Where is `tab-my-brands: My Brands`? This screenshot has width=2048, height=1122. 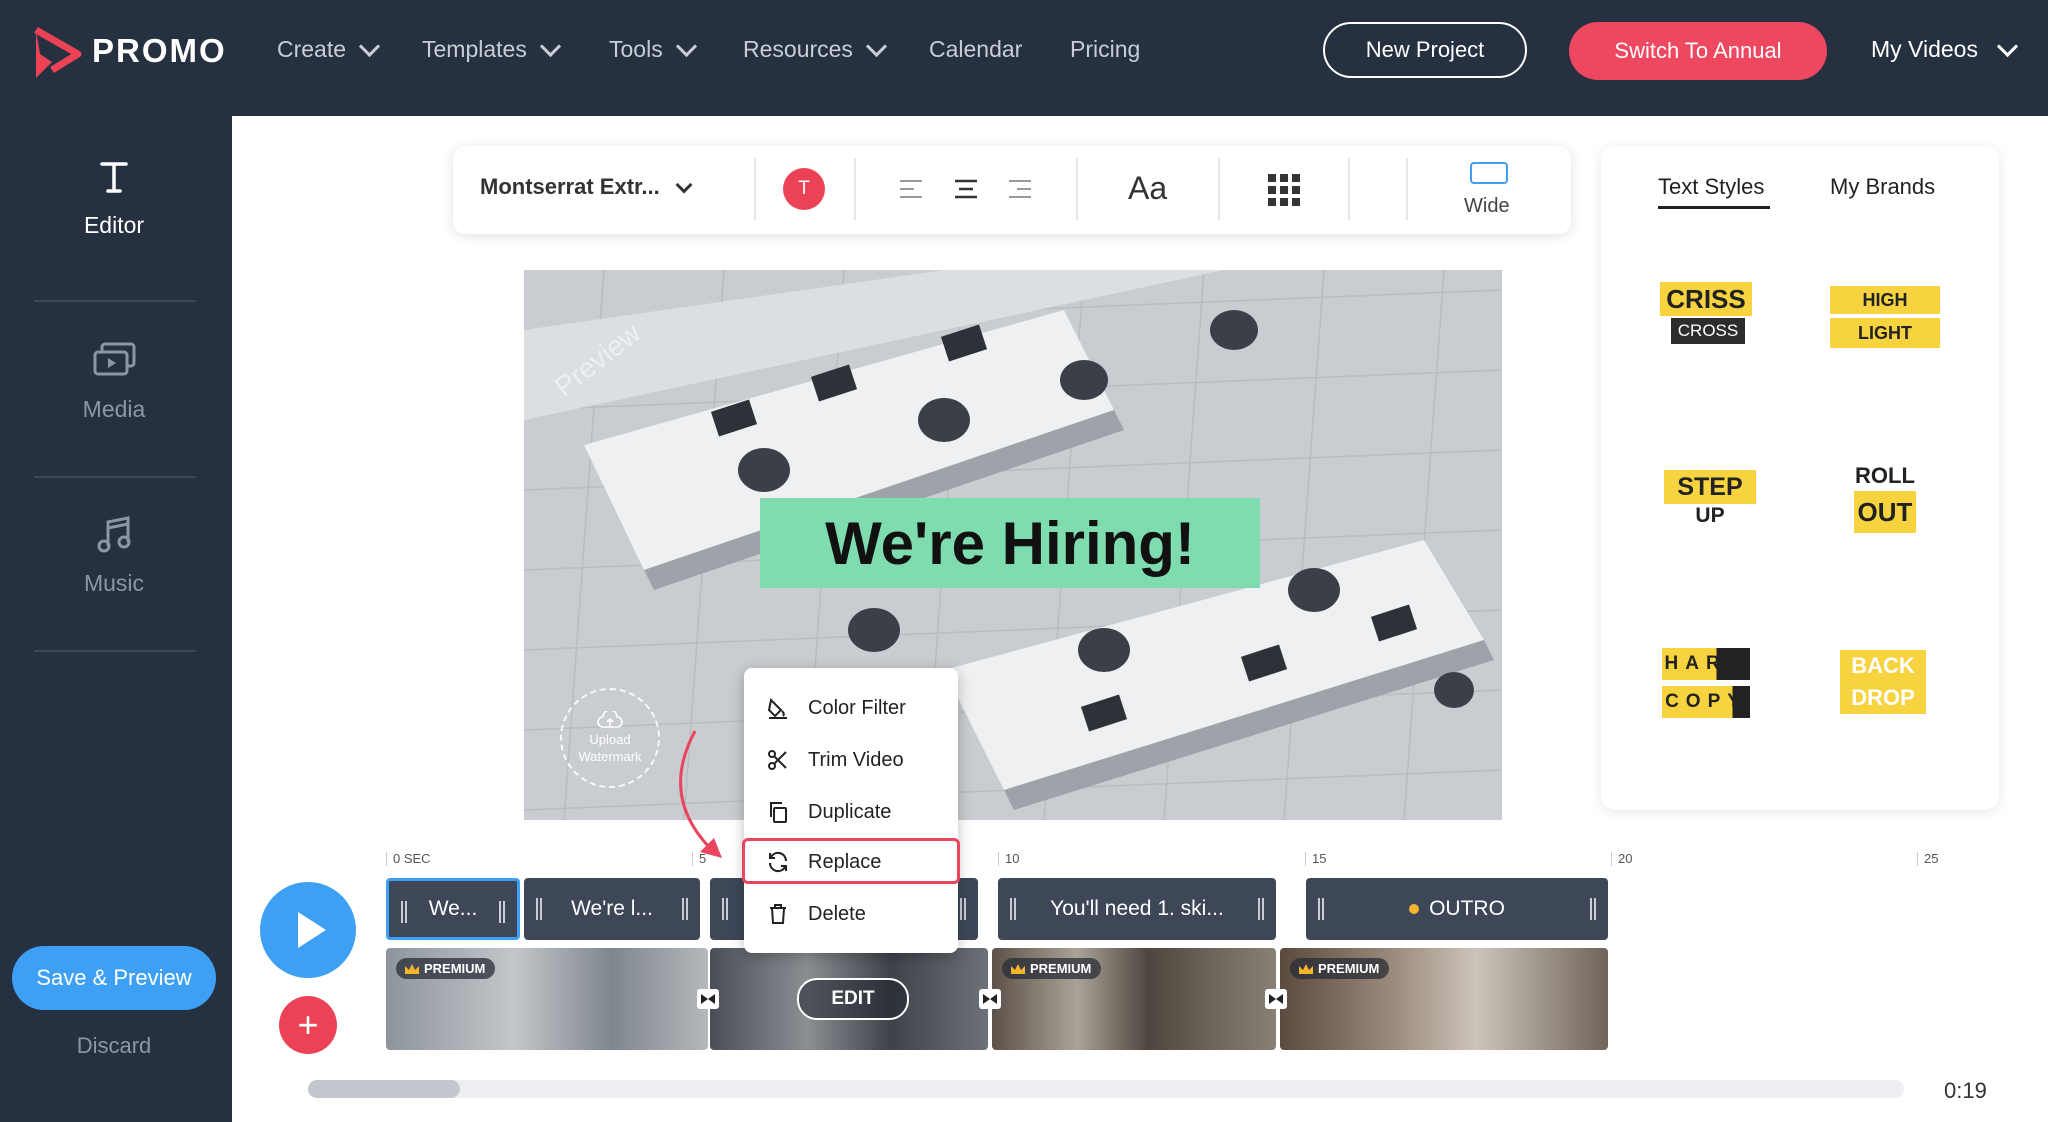
tab-my-brands: My Brands is located at coordinates (1882, 187).